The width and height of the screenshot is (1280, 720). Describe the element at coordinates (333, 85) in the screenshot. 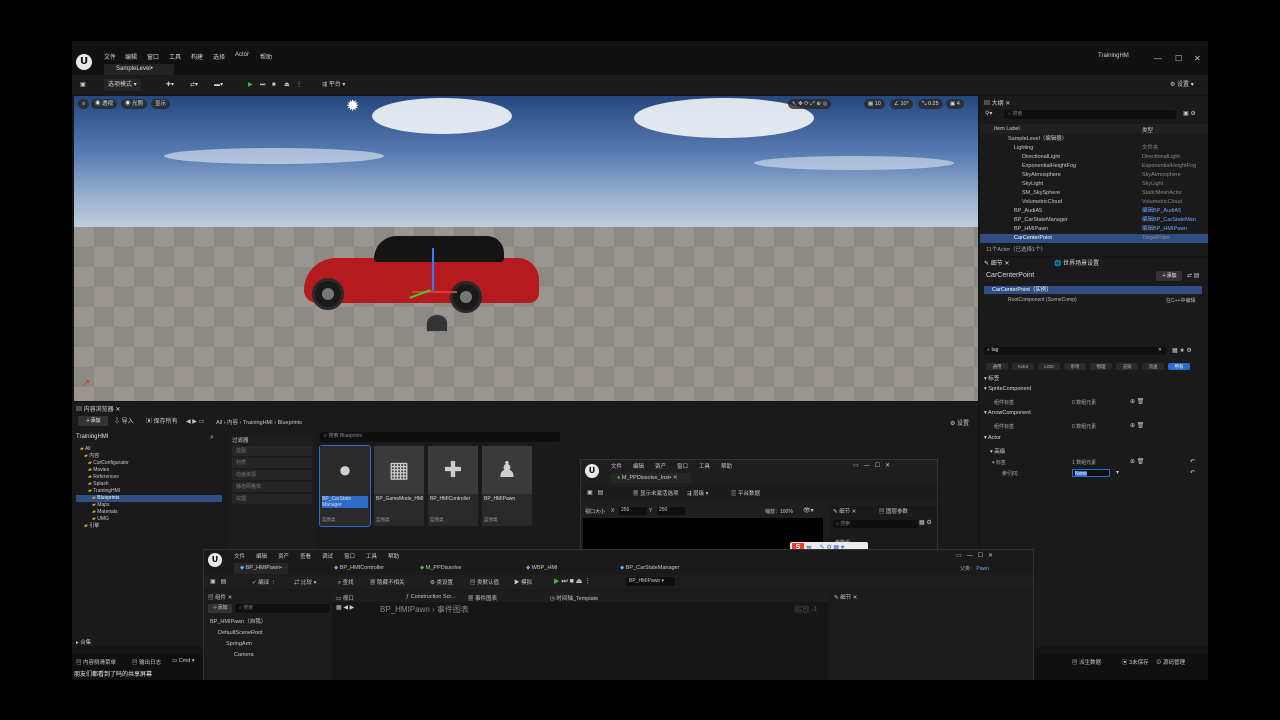

I see `platform-dropdown: ⇶ 平台 ▾` at that location.